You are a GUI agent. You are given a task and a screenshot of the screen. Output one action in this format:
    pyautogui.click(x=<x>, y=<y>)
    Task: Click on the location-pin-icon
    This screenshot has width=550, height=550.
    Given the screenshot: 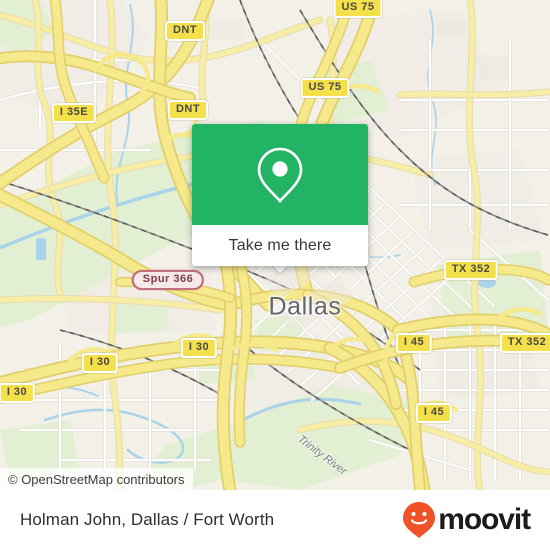 What is the action you would take?
    pyautogui.click(x=280, y=175)
    